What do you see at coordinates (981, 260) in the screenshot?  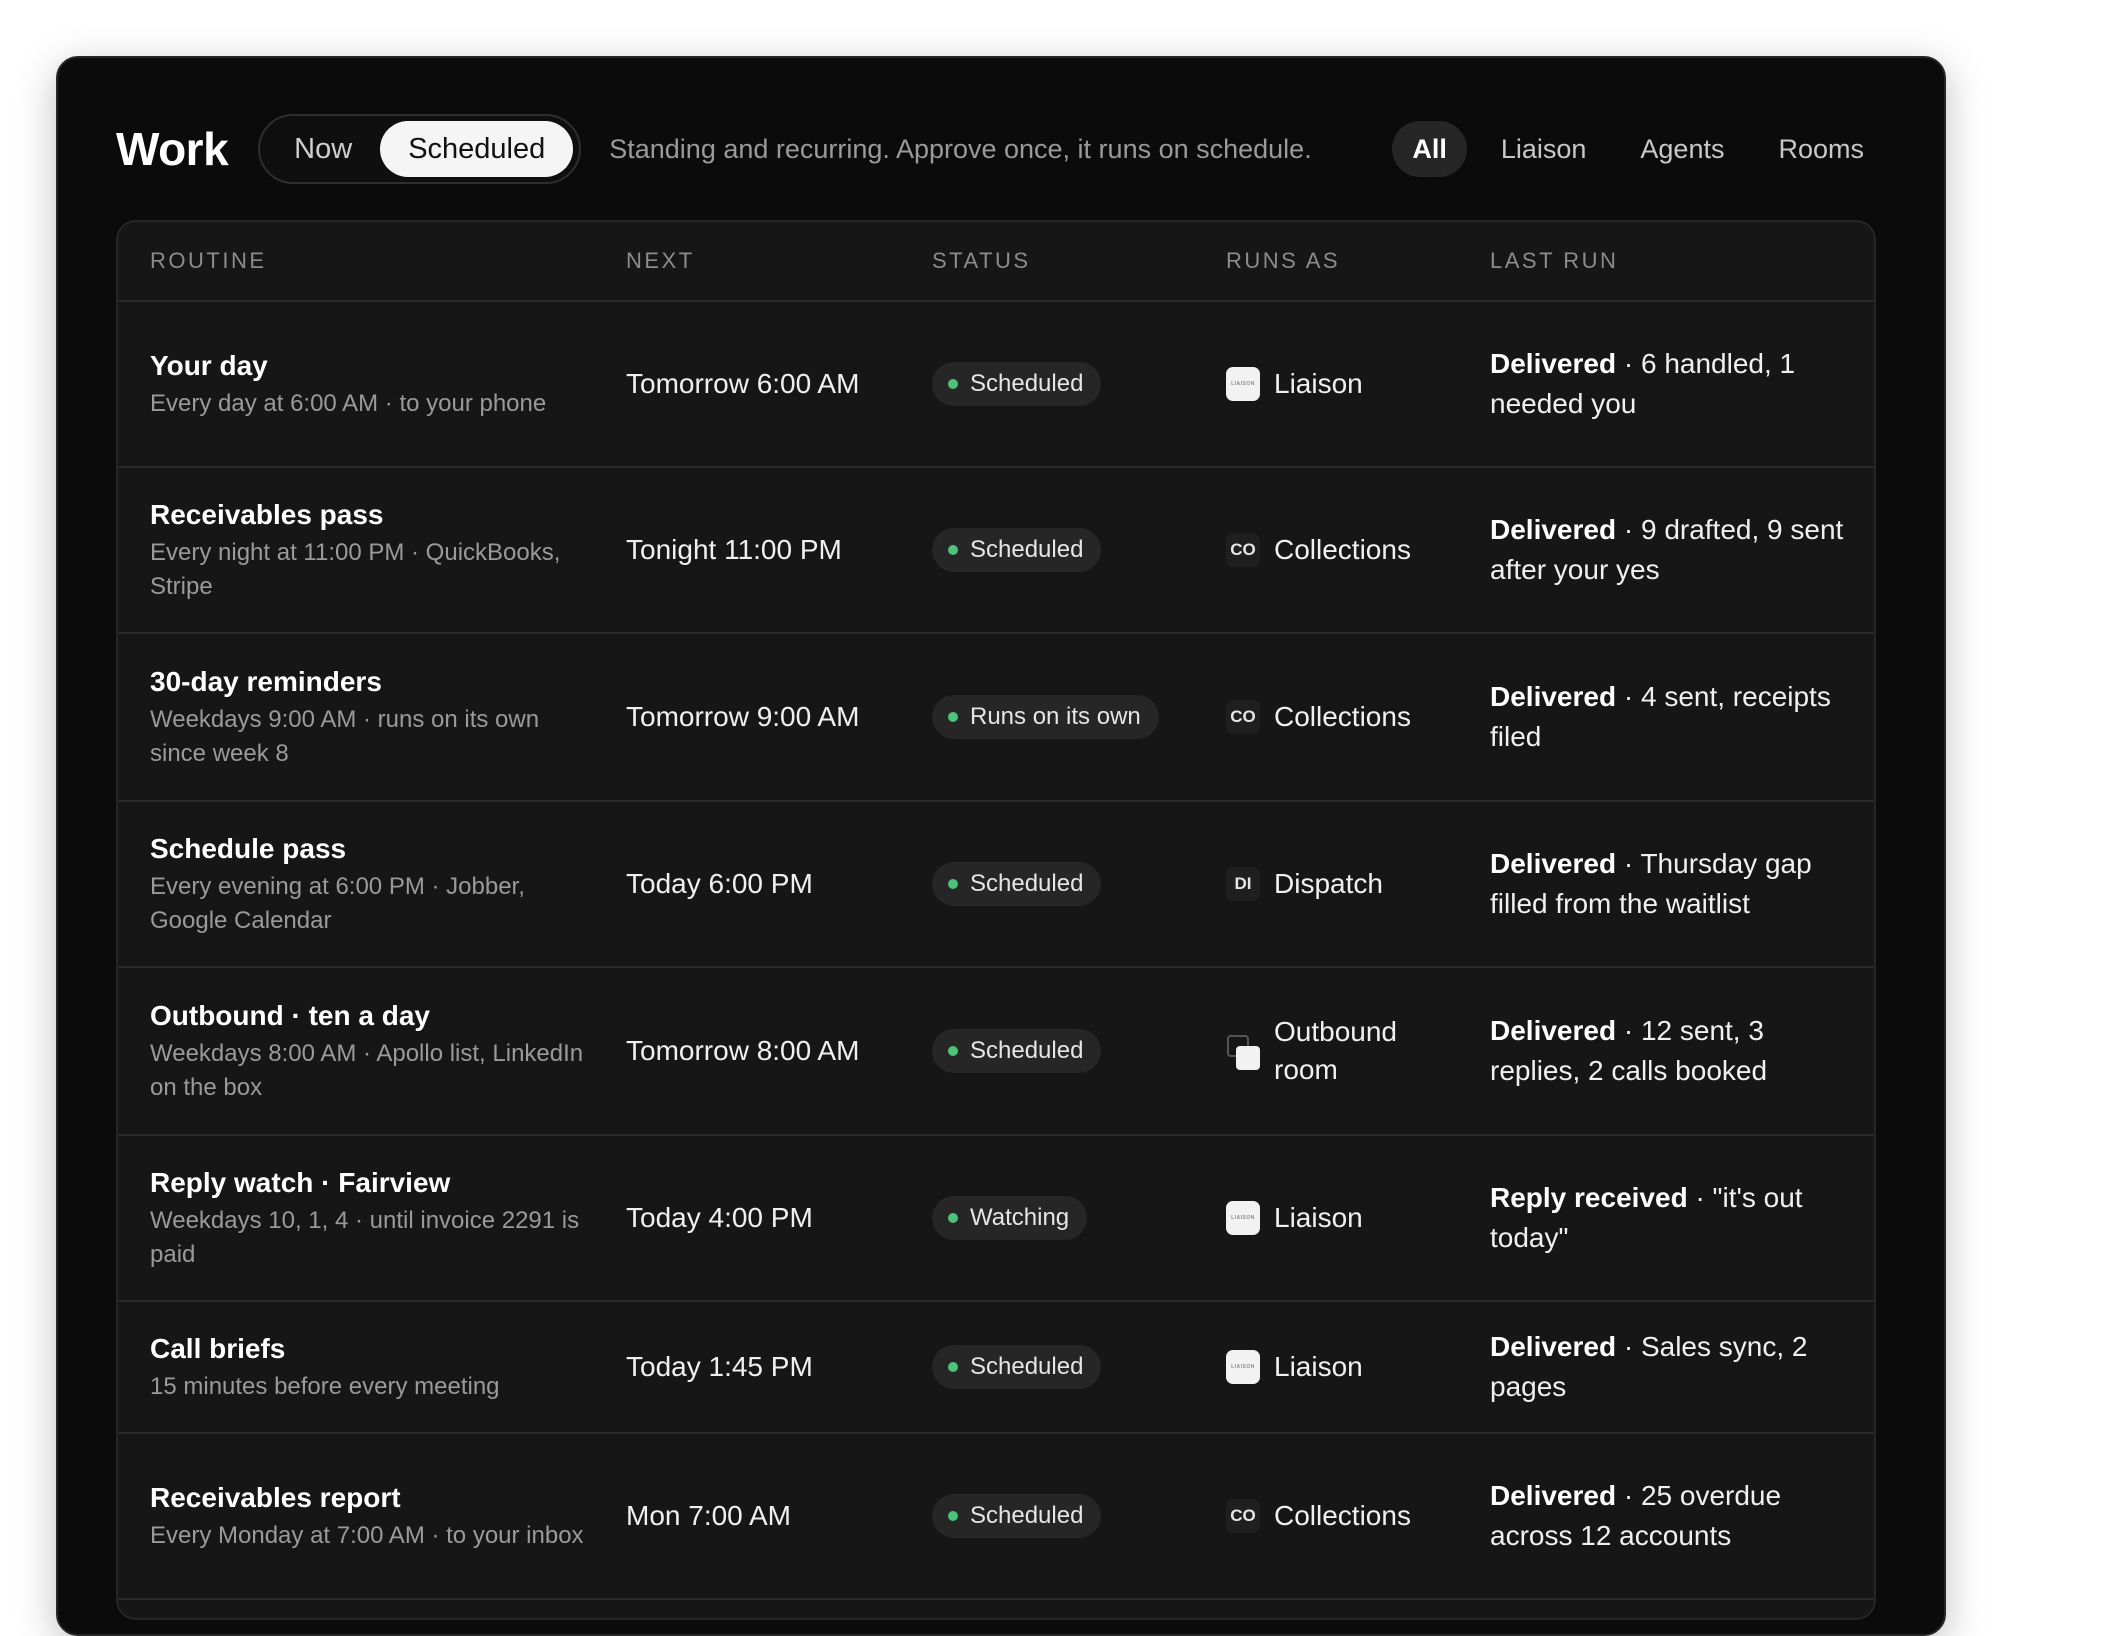 I see `column-header-status: STATUS` at bounding box center [981, 260].